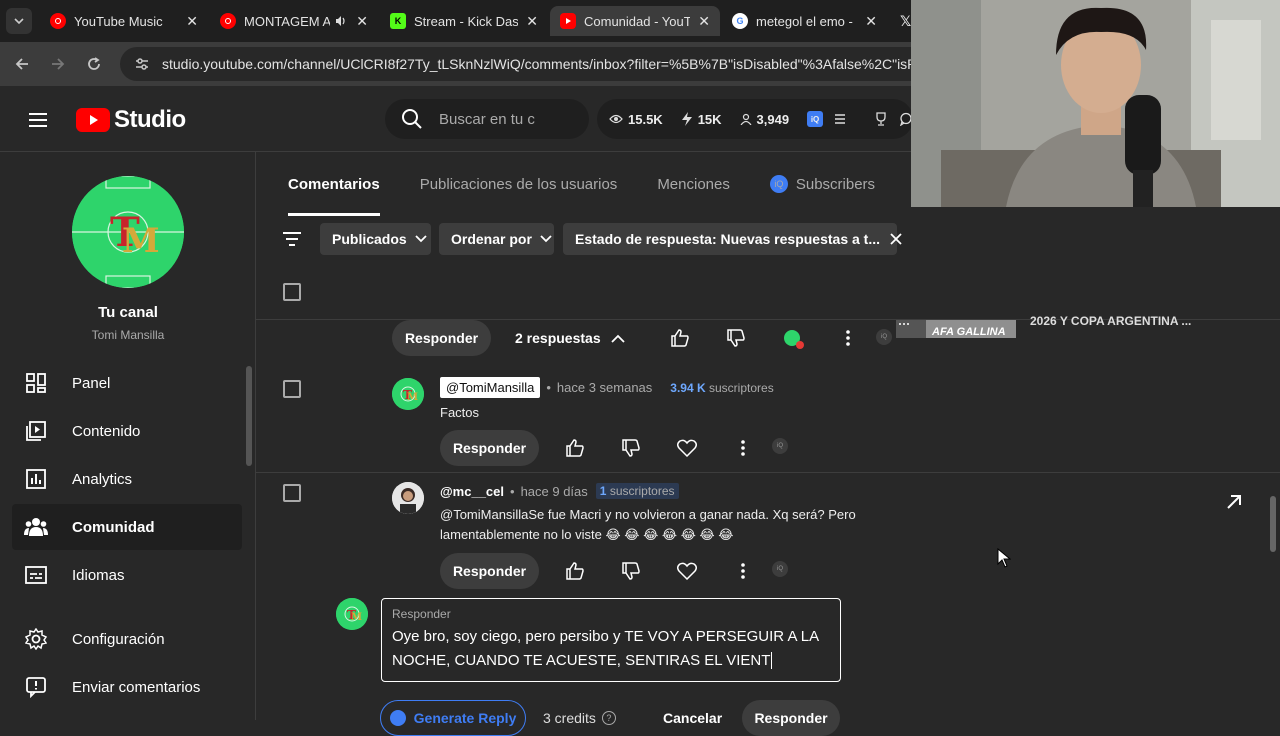 The height and width of the screenshot is (736, 1280). Describe the element at coordinates (604, 387) in the screenshot. I see `comment-time: hace 3 semanas` at that location.